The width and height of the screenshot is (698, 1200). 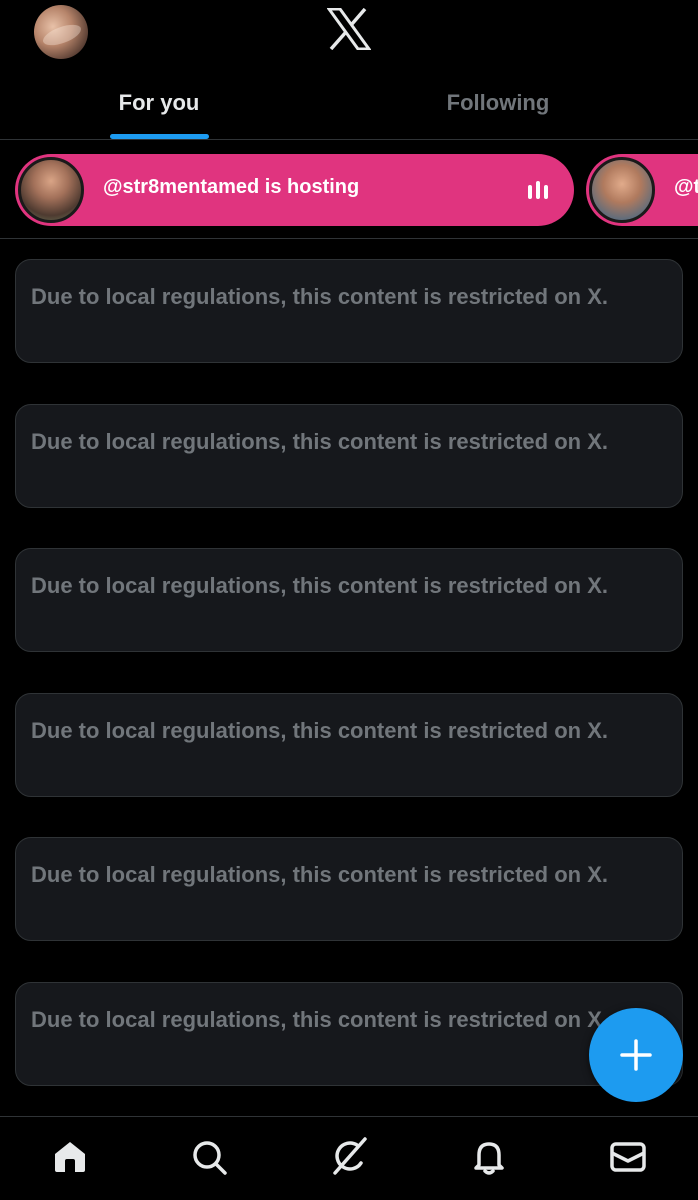 I want to click on tab-following: Following, so click(x=498, y=104).